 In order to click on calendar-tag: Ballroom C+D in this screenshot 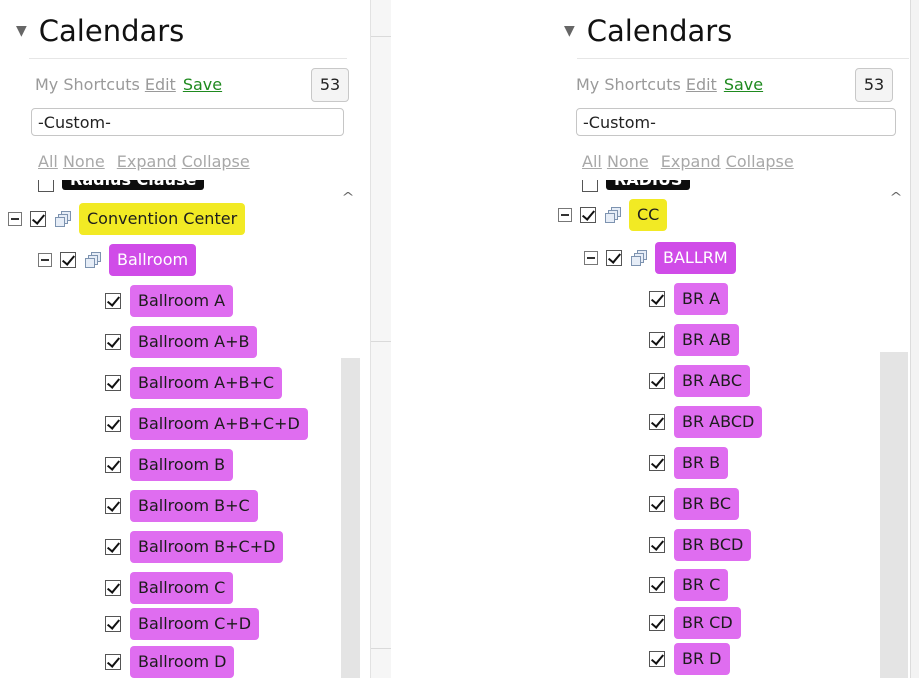, I will do `click(195, 624)`.